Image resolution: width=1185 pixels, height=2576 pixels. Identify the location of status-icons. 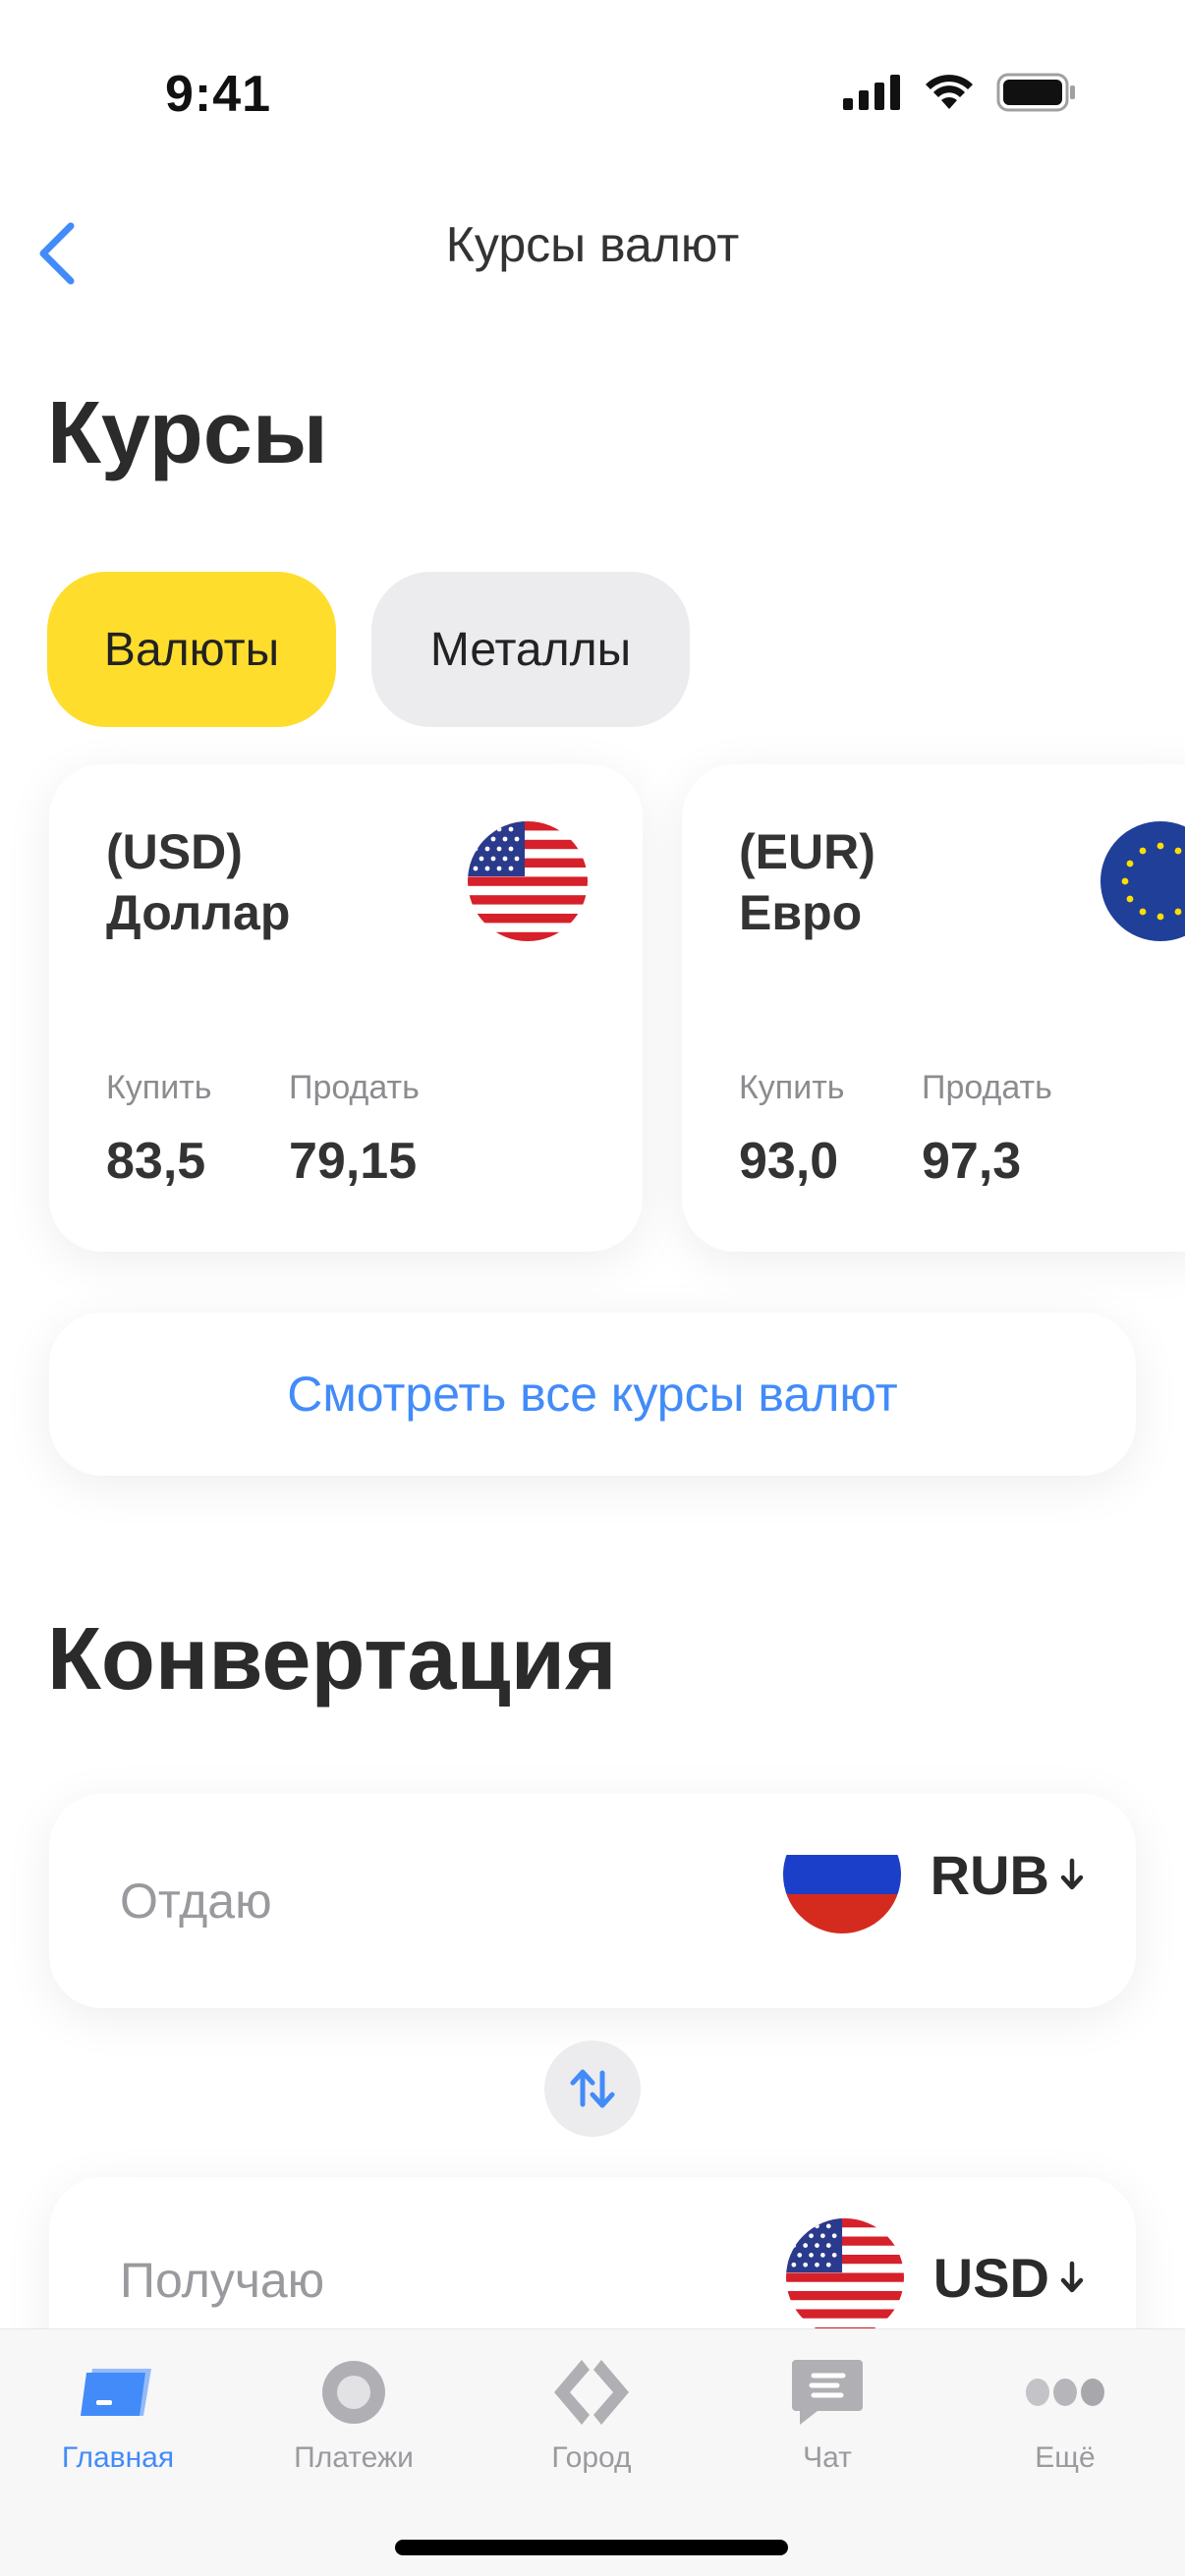
(960, 92).